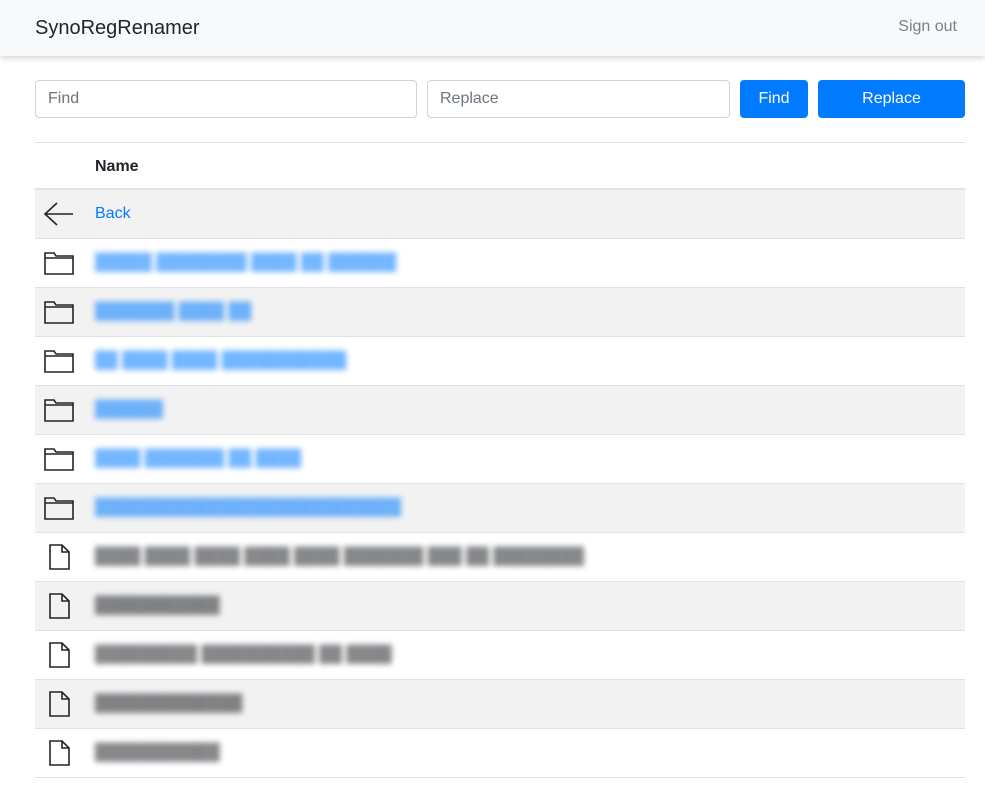 Image resolution: width=985 pixels, height=785 pixels. I want to click on folder-row: ██ ████ ████ ███████████, so click(500, 361).